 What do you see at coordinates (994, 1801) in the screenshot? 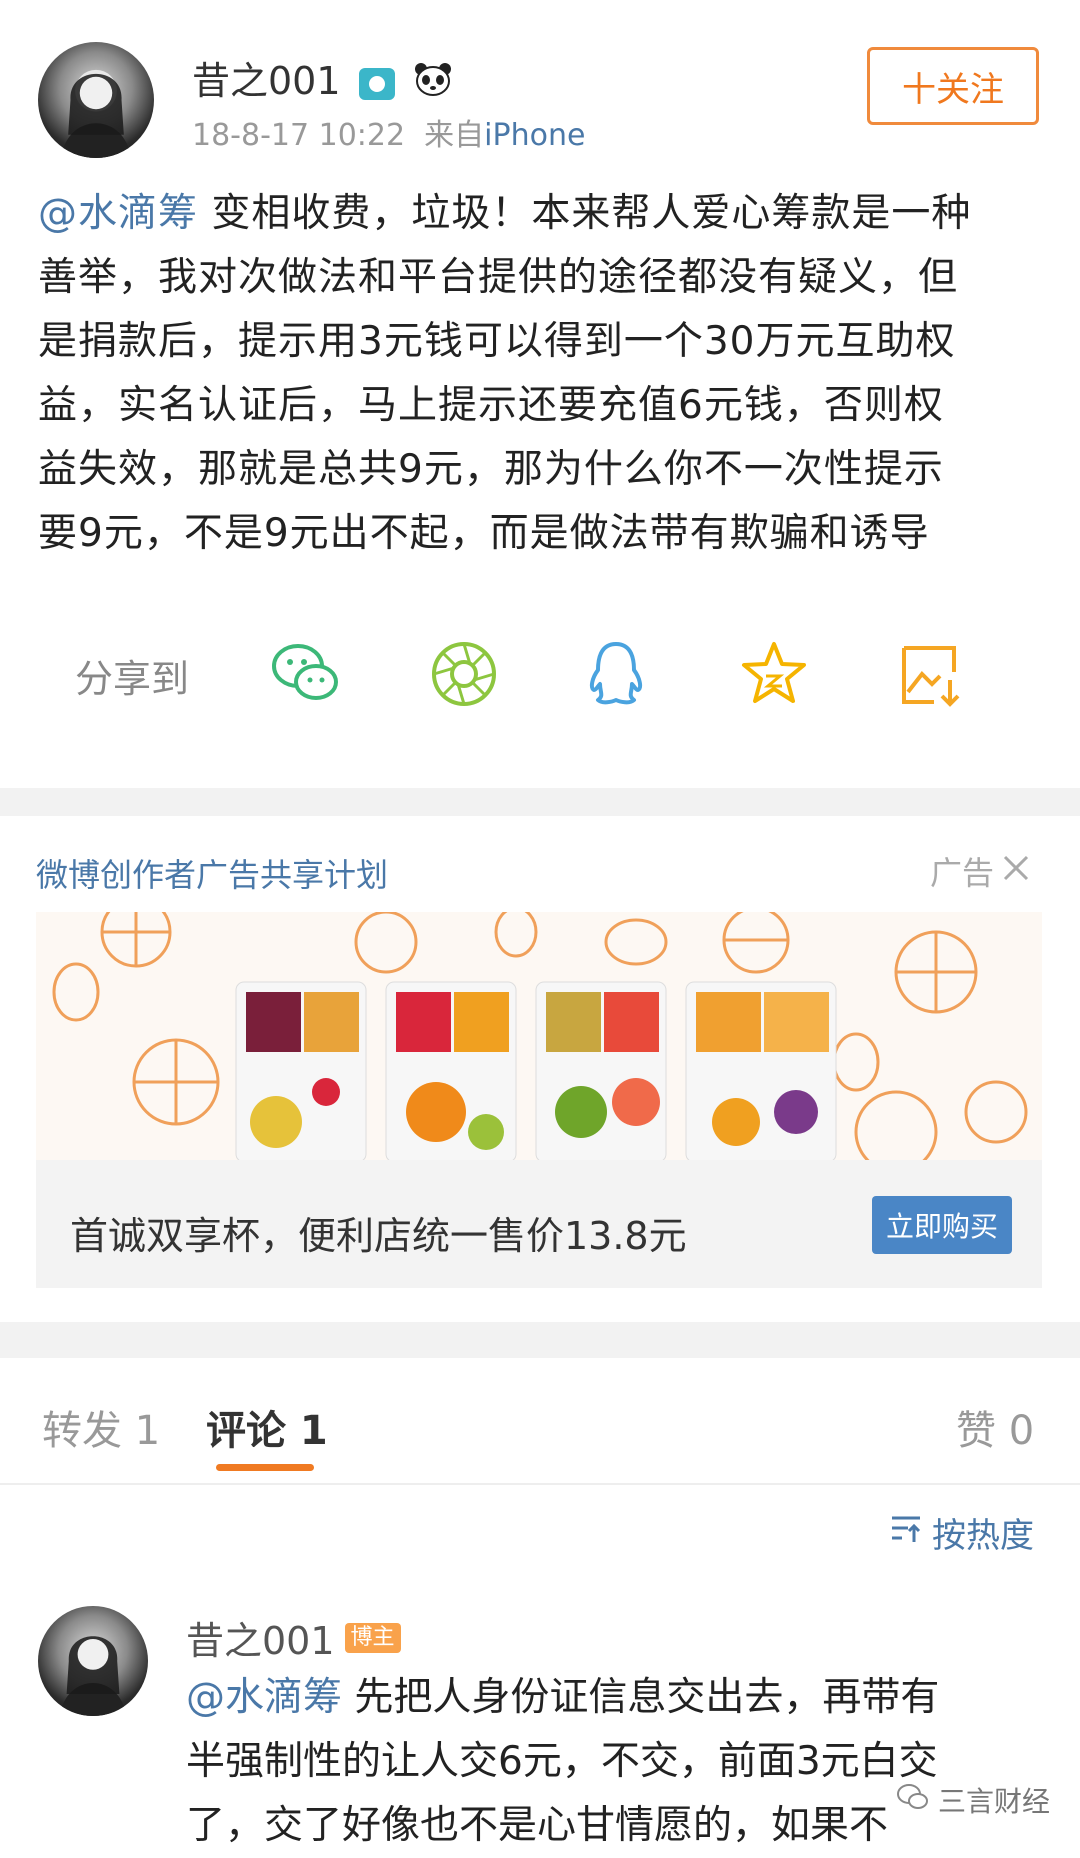
I see `watermark-text: 三言财经` at bounding box center [994, 1801].